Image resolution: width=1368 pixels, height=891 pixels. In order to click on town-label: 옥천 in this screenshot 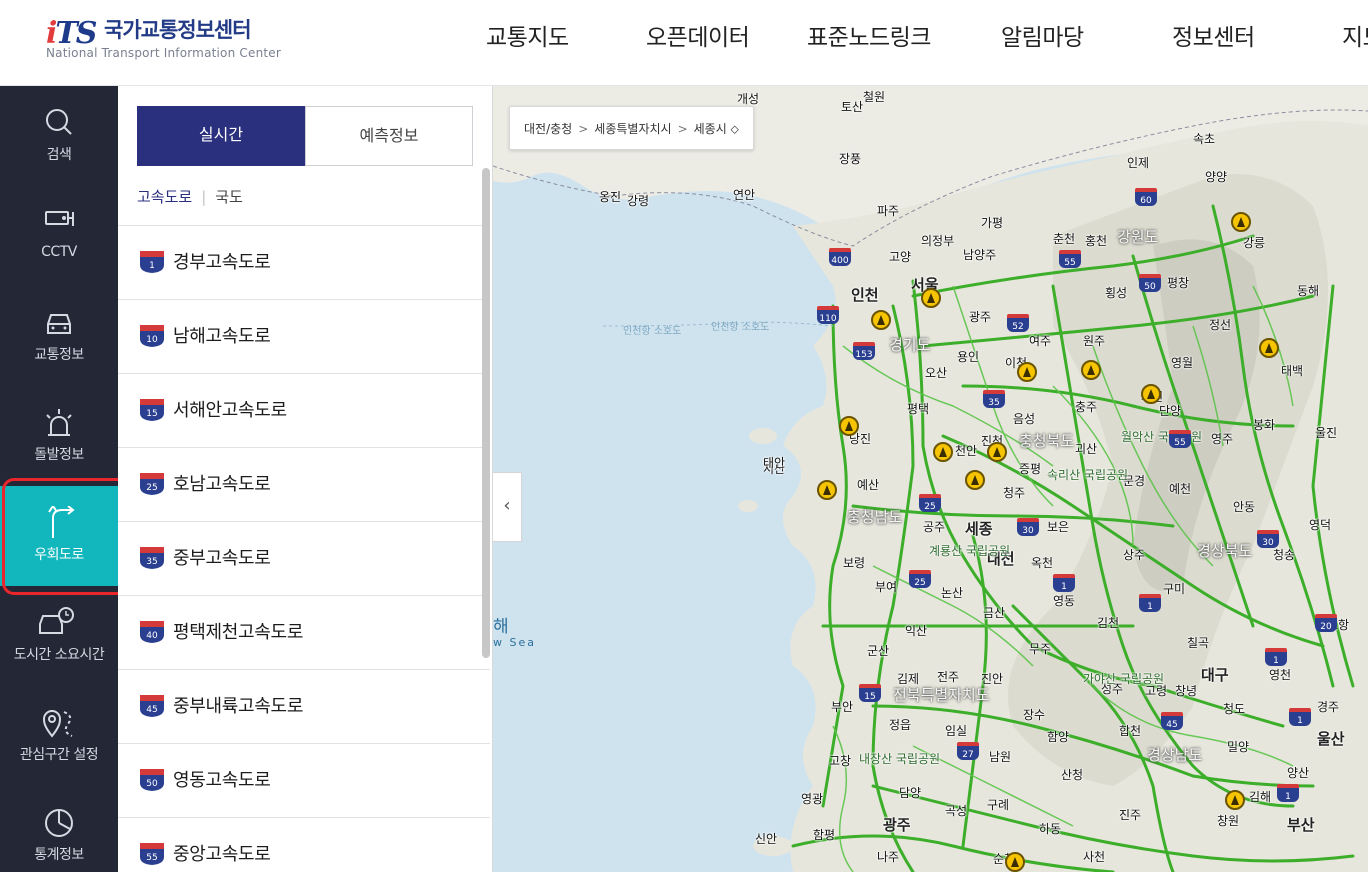, I will do `click(1042, 562)`.